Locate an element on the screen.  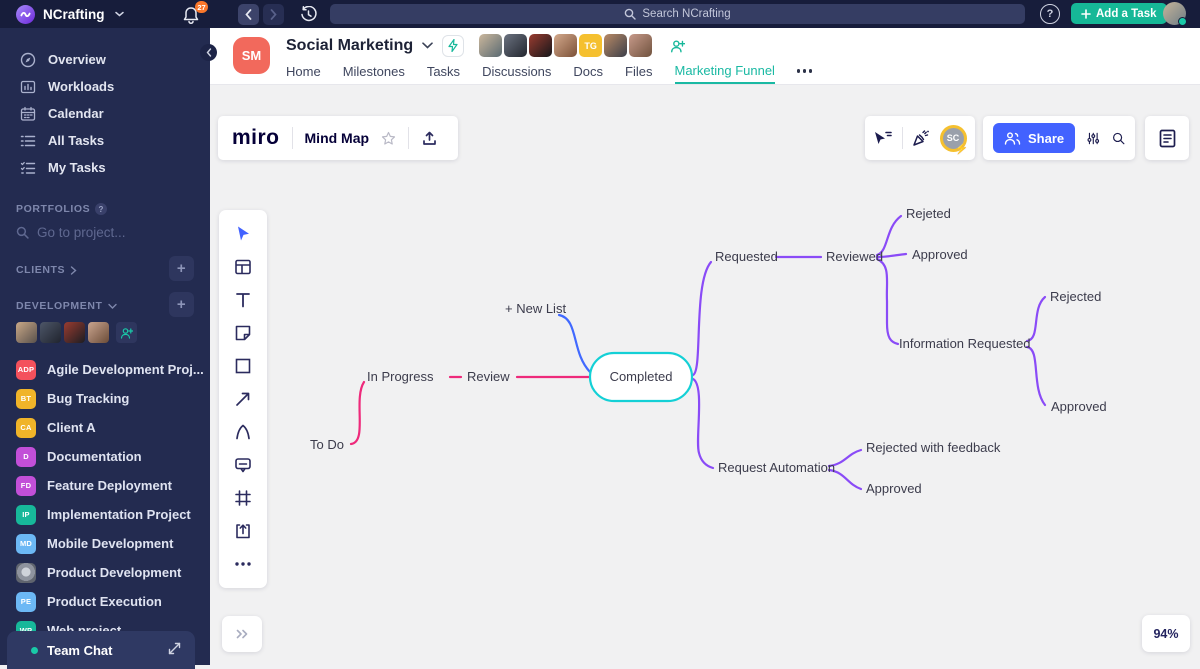
add-person-icon is located at coordinates (126, 333).